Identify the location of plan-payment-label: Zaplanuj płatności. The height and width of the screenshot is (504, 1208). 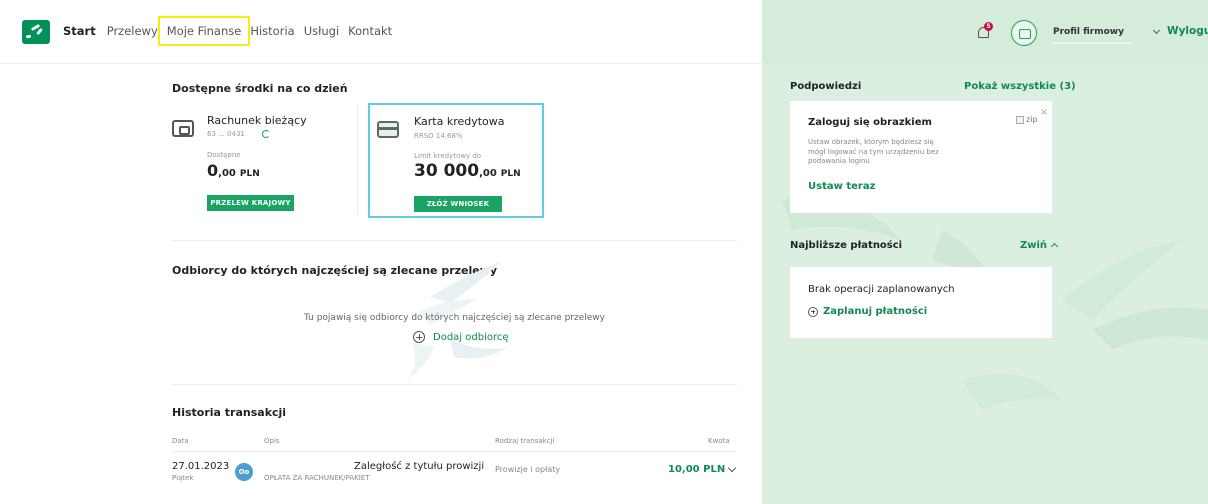
(875, 311).